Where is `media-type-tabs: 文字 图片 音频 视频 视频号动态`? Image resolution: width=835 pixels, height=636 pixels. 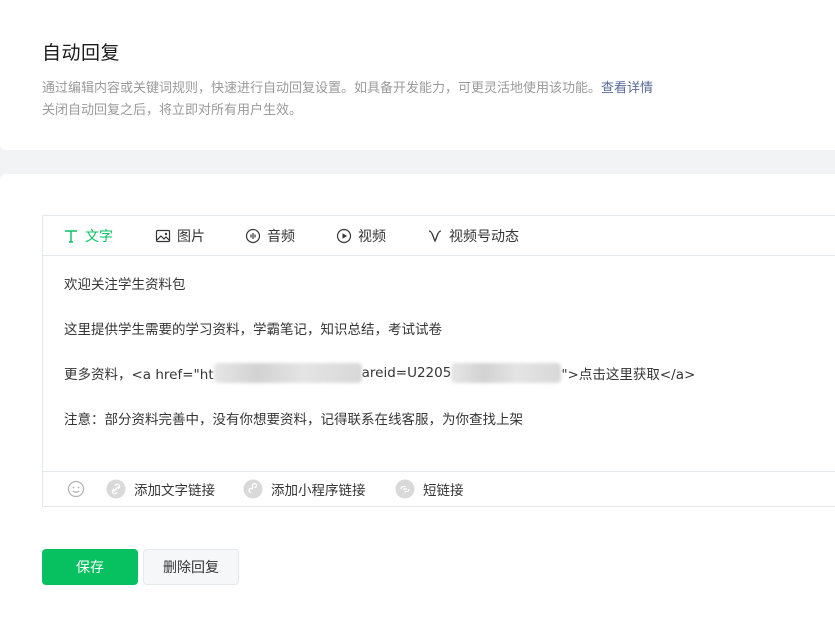 media-type-tabs: 文字 图片 音频 视频 视频号动态 is located at coordinates (439, 236).